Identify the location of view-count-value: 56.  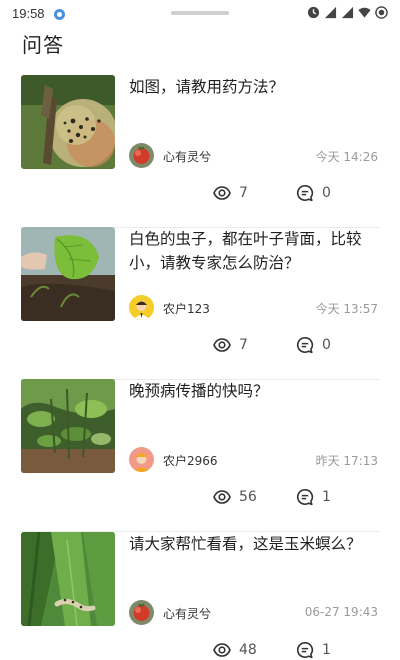
(248, 497).